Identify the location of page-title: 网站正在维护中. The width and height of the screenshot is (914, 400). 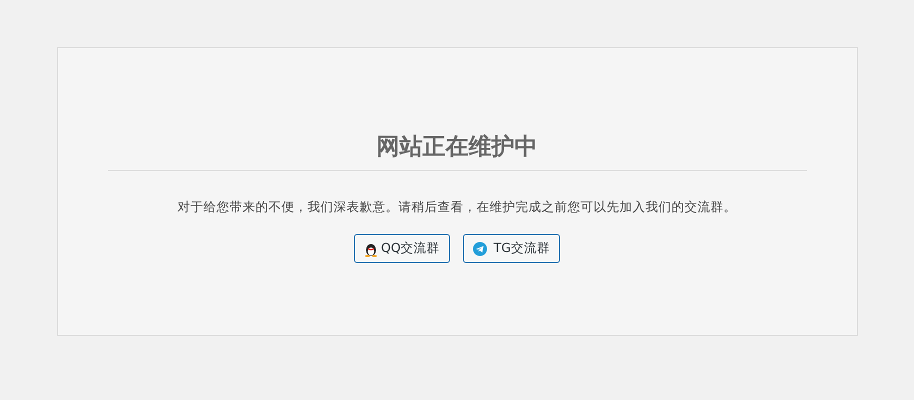
(457, 147).